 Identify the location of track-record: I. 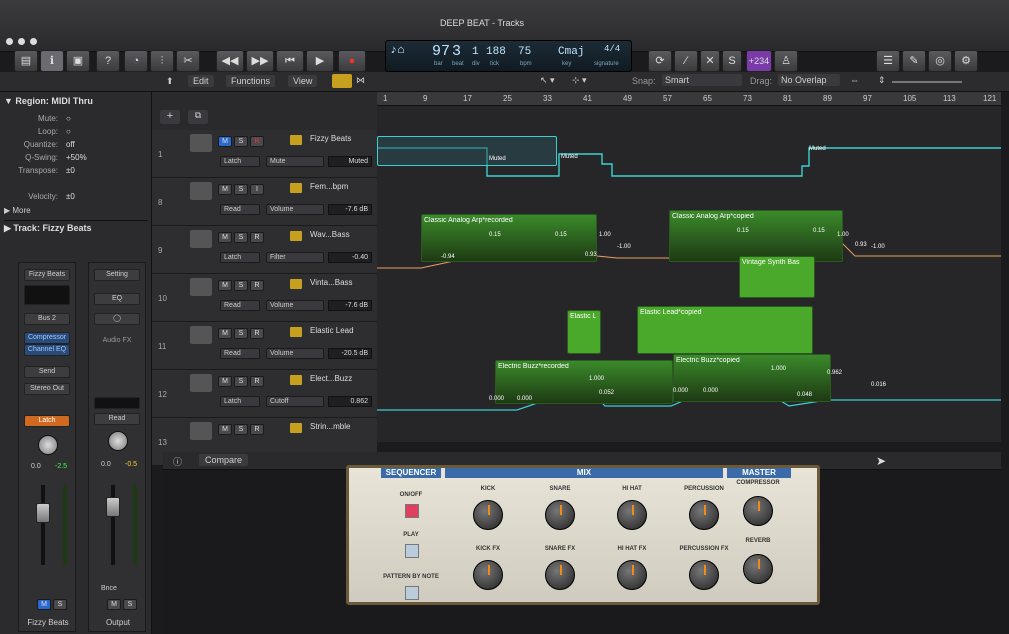
(257, 189).